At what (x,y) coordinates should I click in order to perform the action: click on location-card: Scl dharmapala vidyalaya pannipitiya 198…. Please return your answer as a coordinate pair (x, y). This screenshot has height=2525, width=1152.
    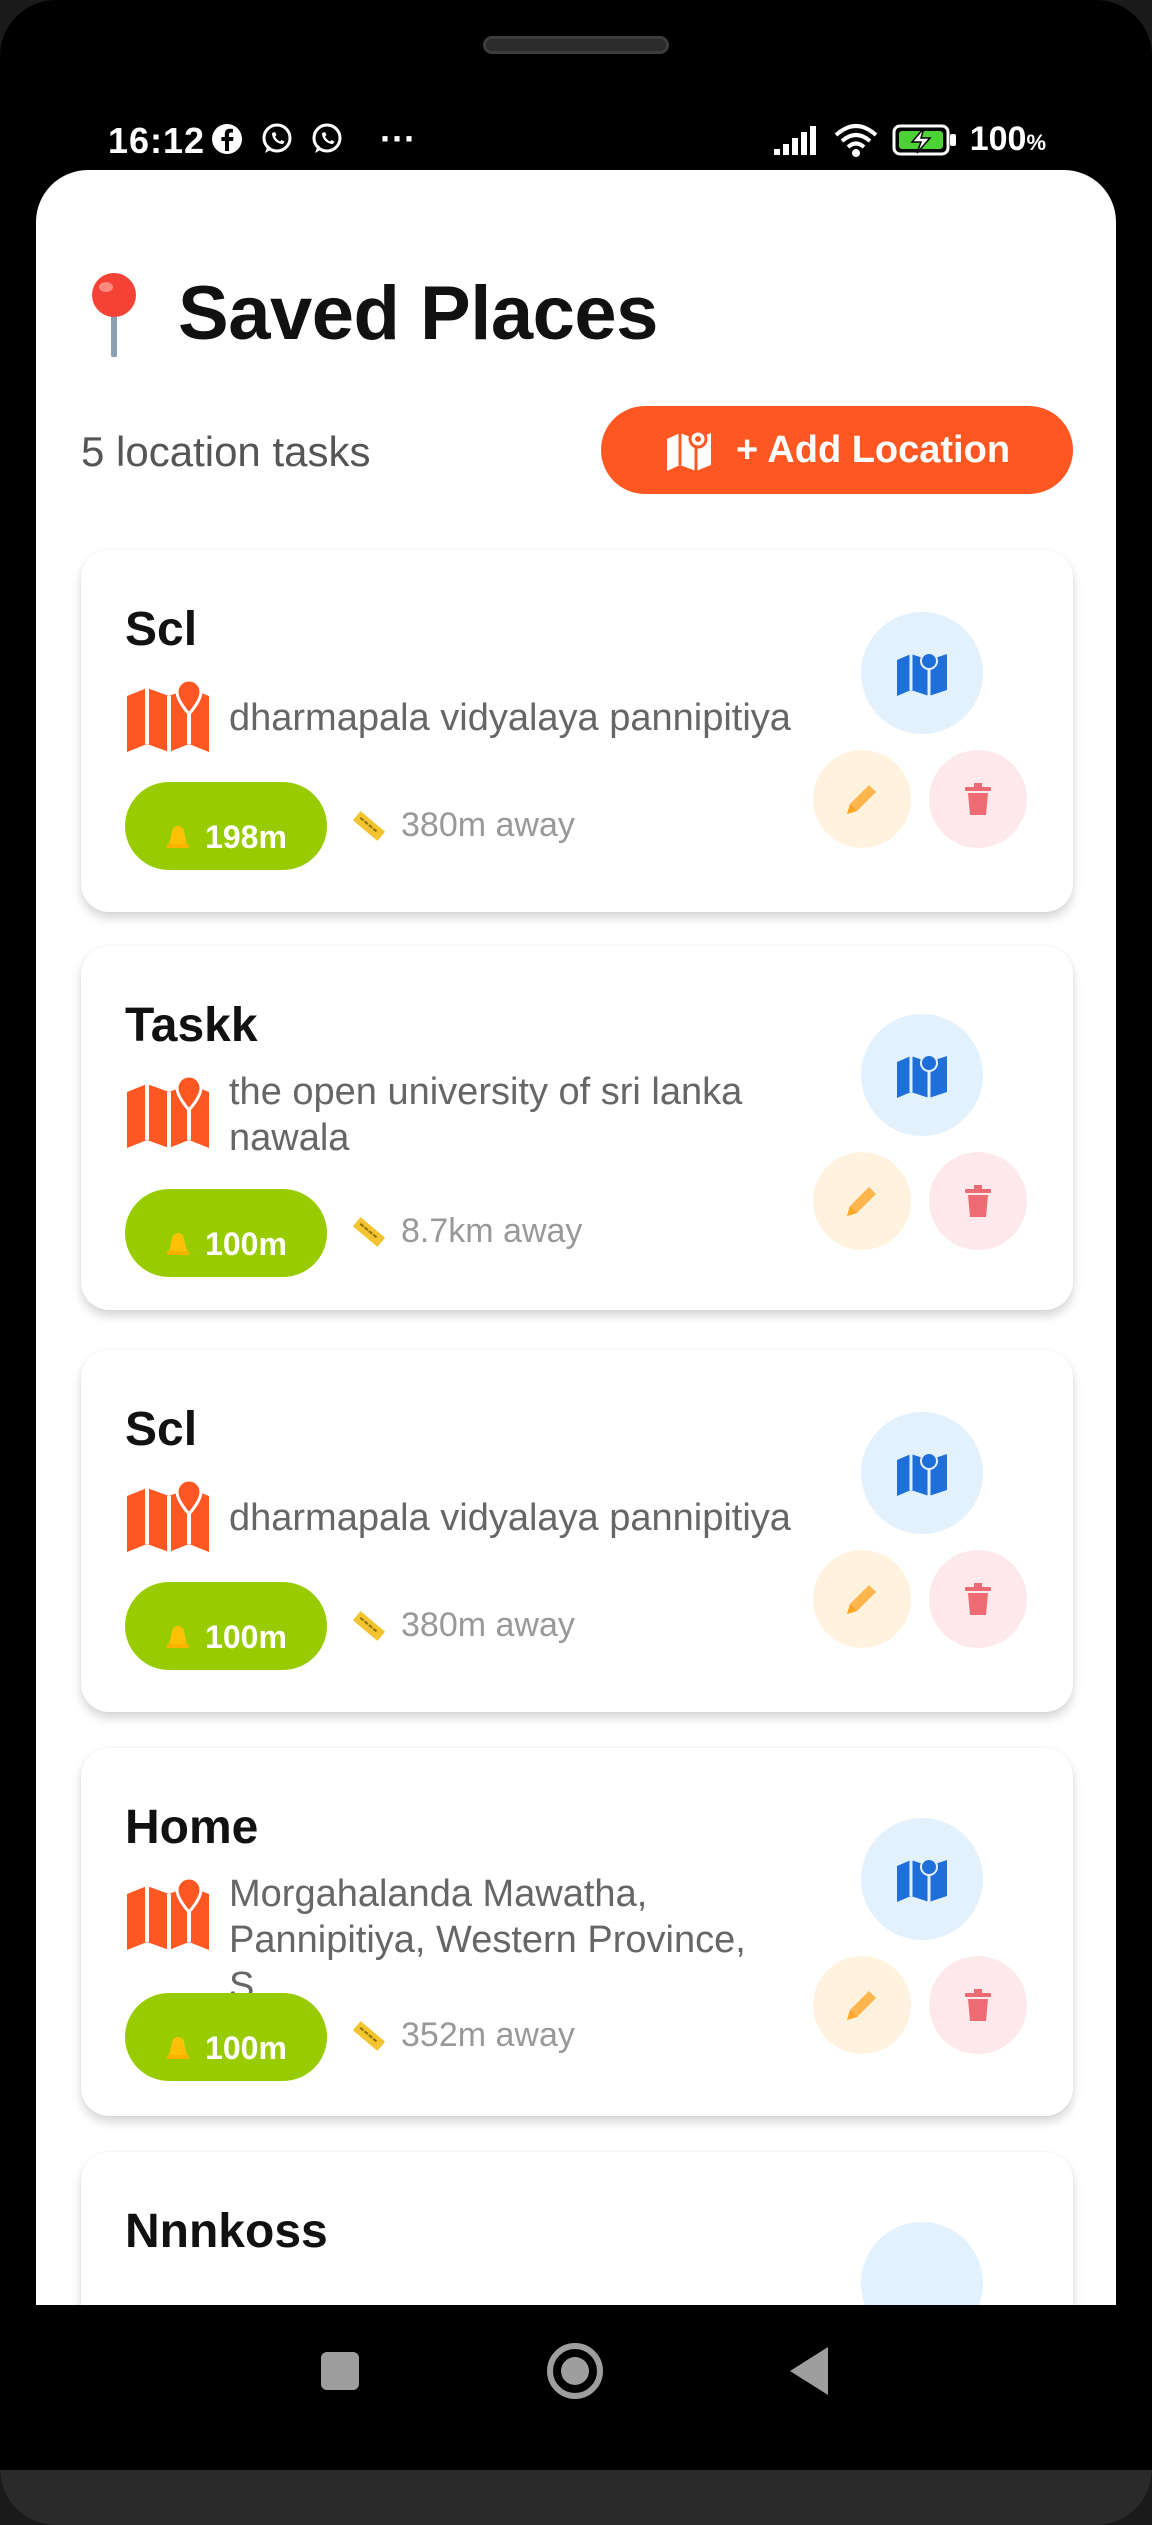
    Looking at the image, I should click on (577, 731).